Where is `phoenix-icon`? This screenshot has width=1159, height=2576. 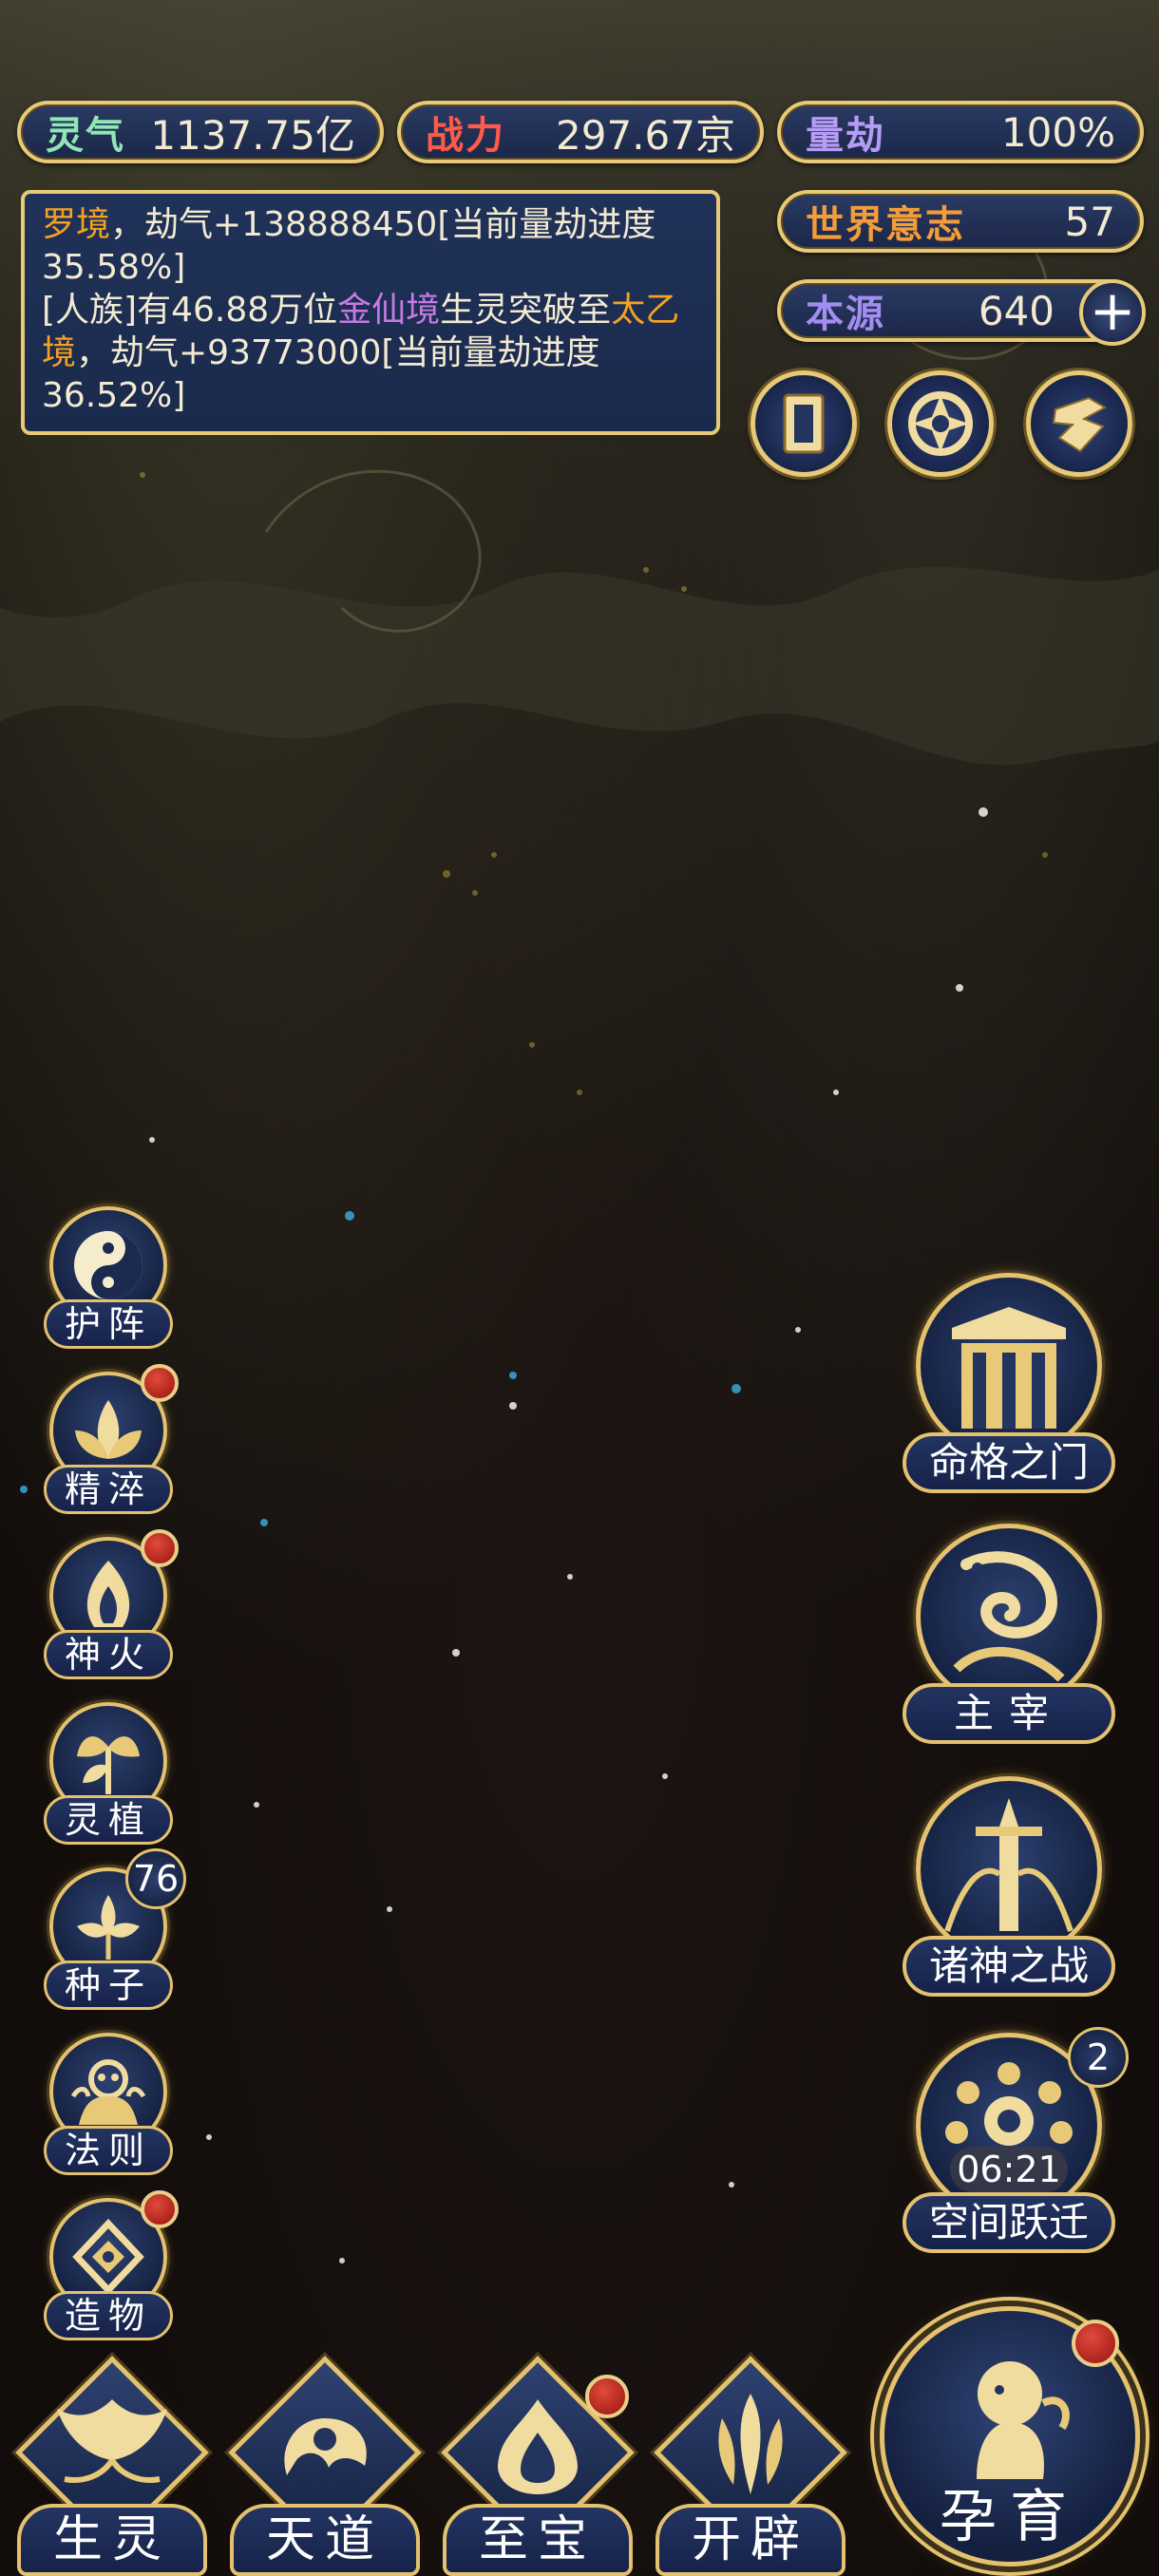
phoenix-icon is located at coordinates (112, 2441).